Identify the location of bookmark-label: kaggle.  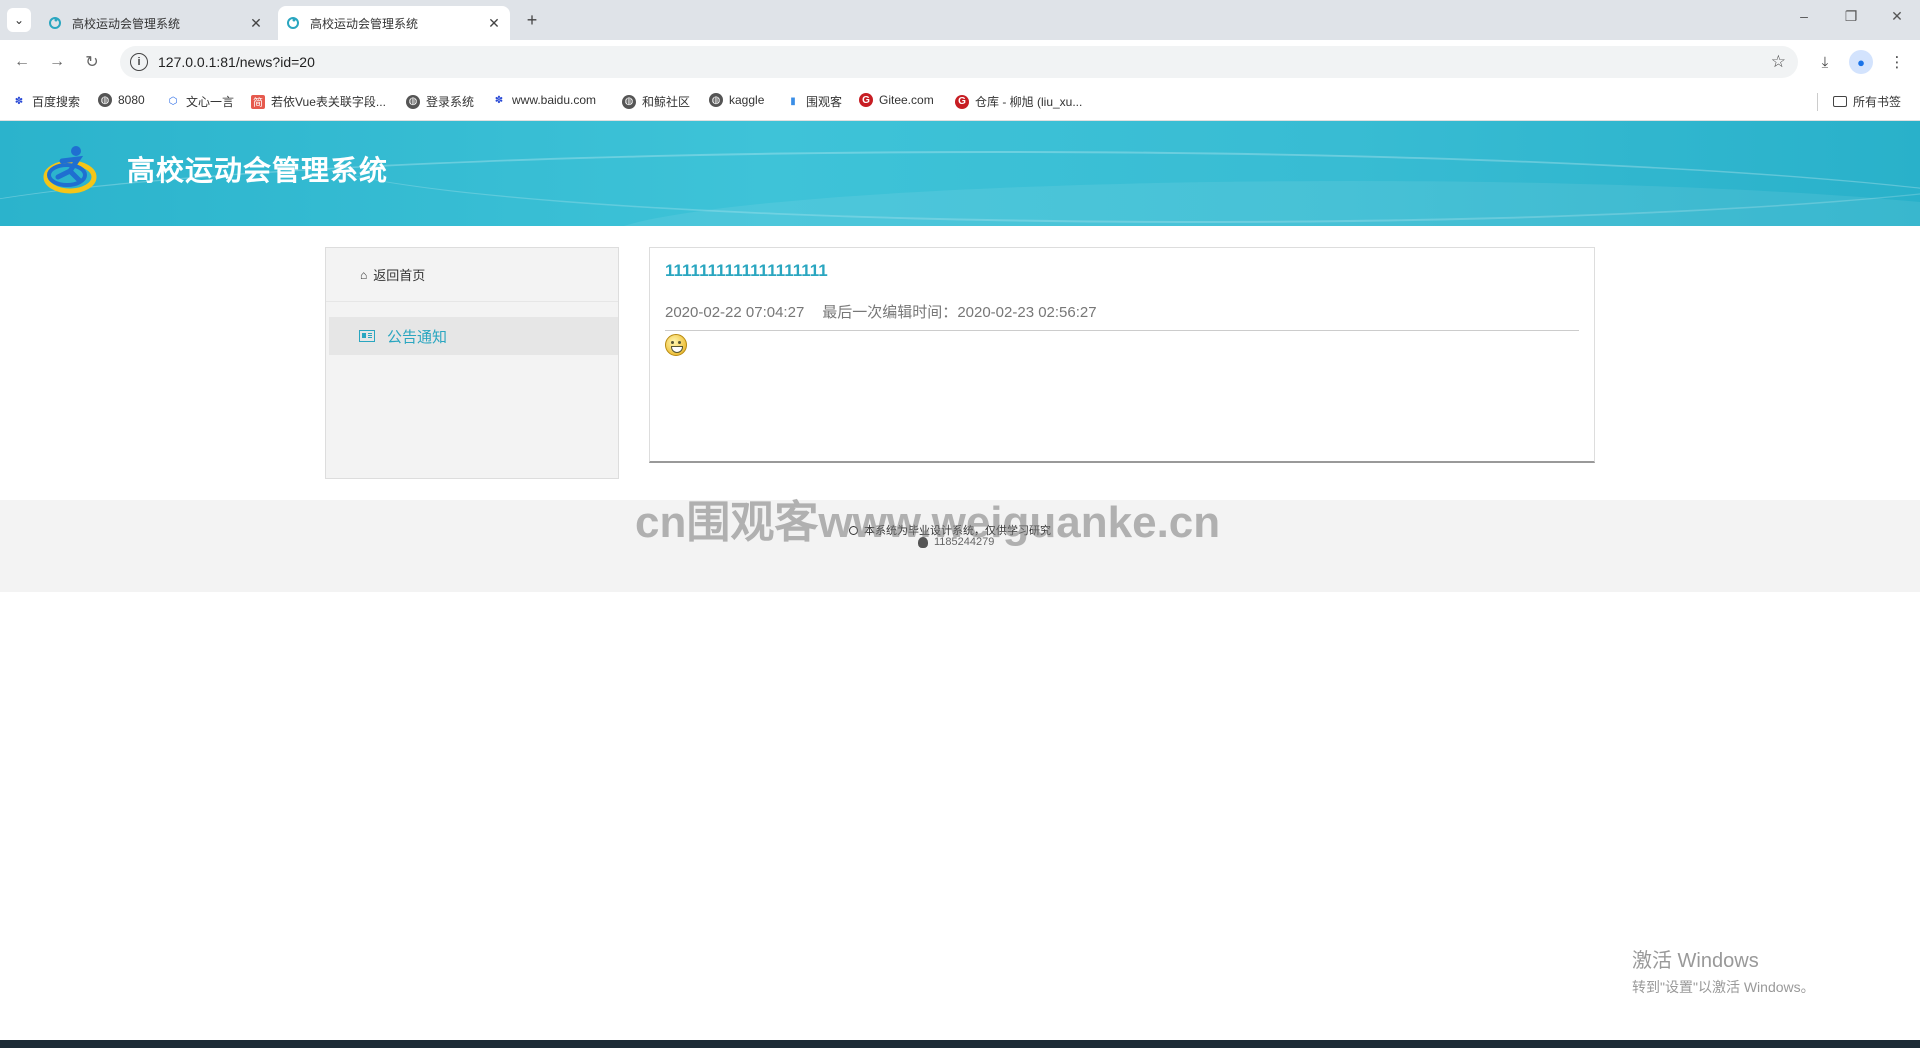
(747, 100).